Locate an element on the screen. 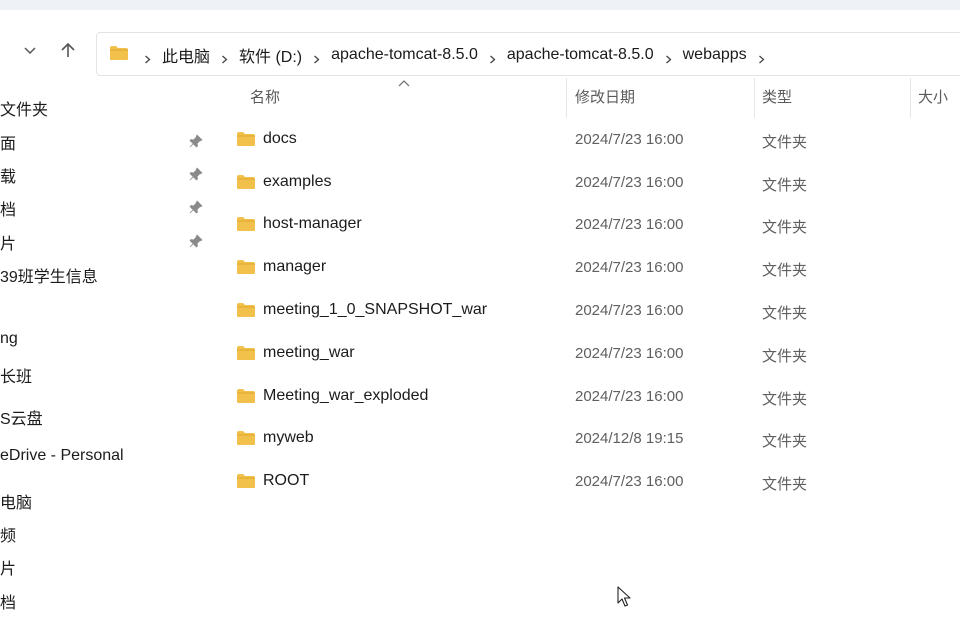 This screenshot has height=621, width=960. sidebar-item-label: 电脑 is located at coordinates (16, 503).